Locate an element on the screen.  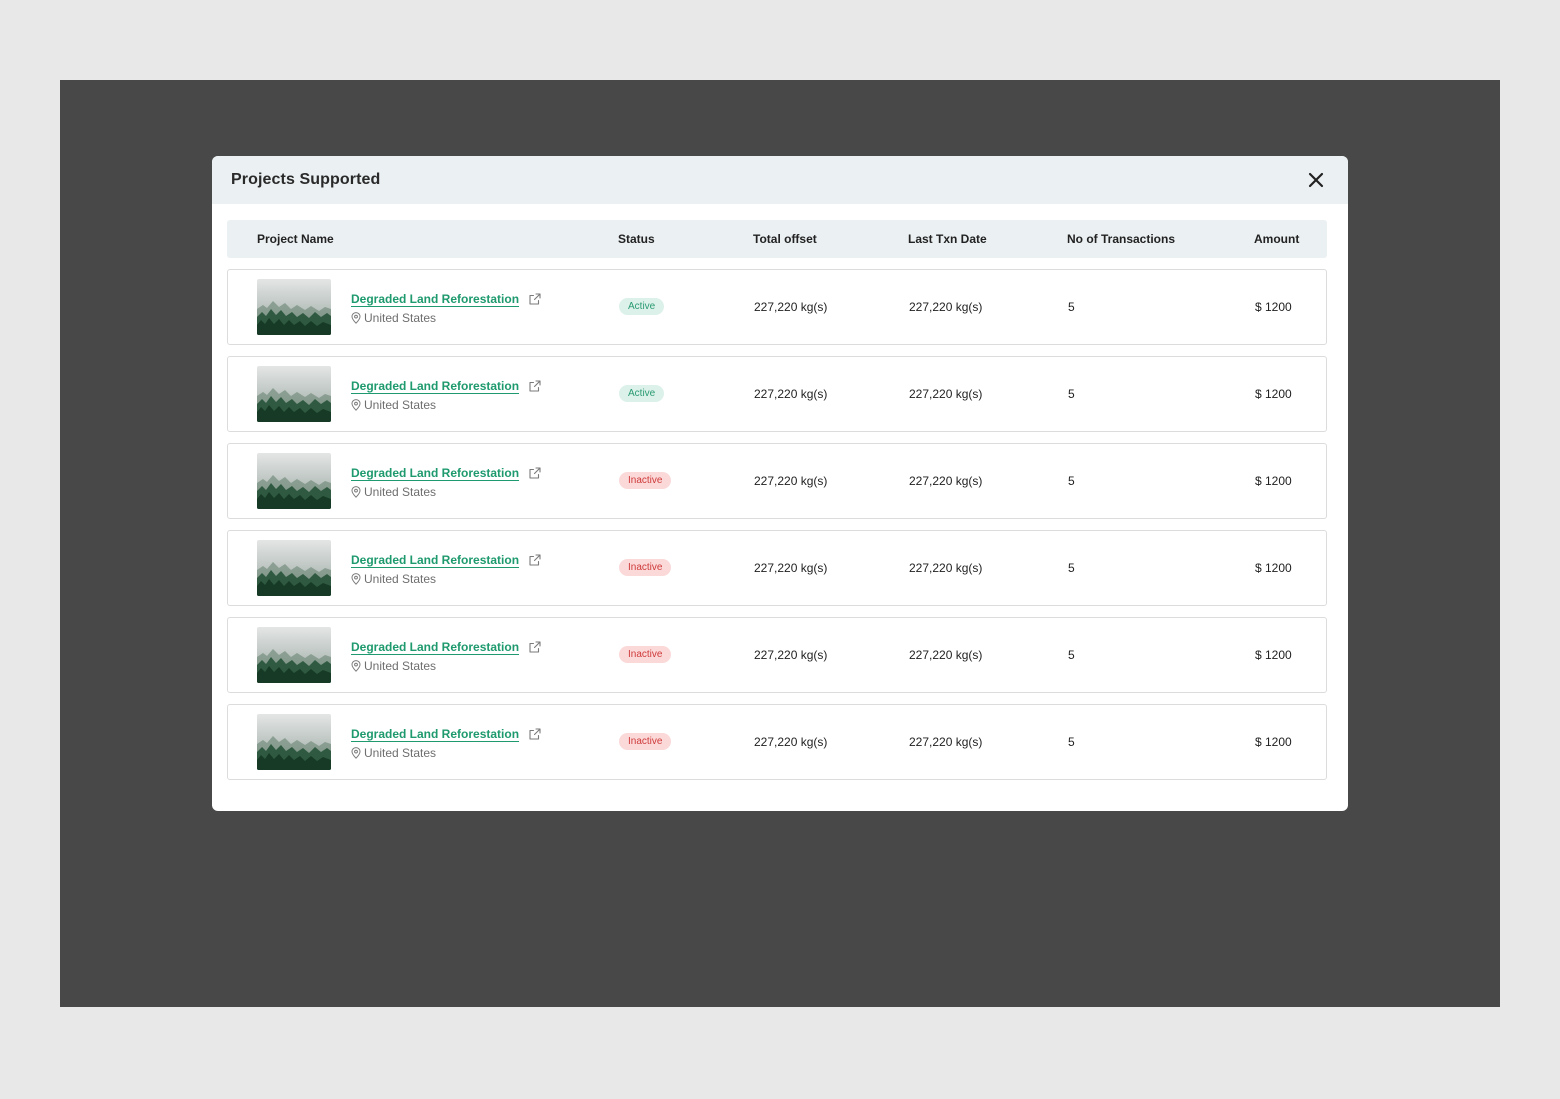
column-header-project-name: Project Name is located at coordinates (295, 239).